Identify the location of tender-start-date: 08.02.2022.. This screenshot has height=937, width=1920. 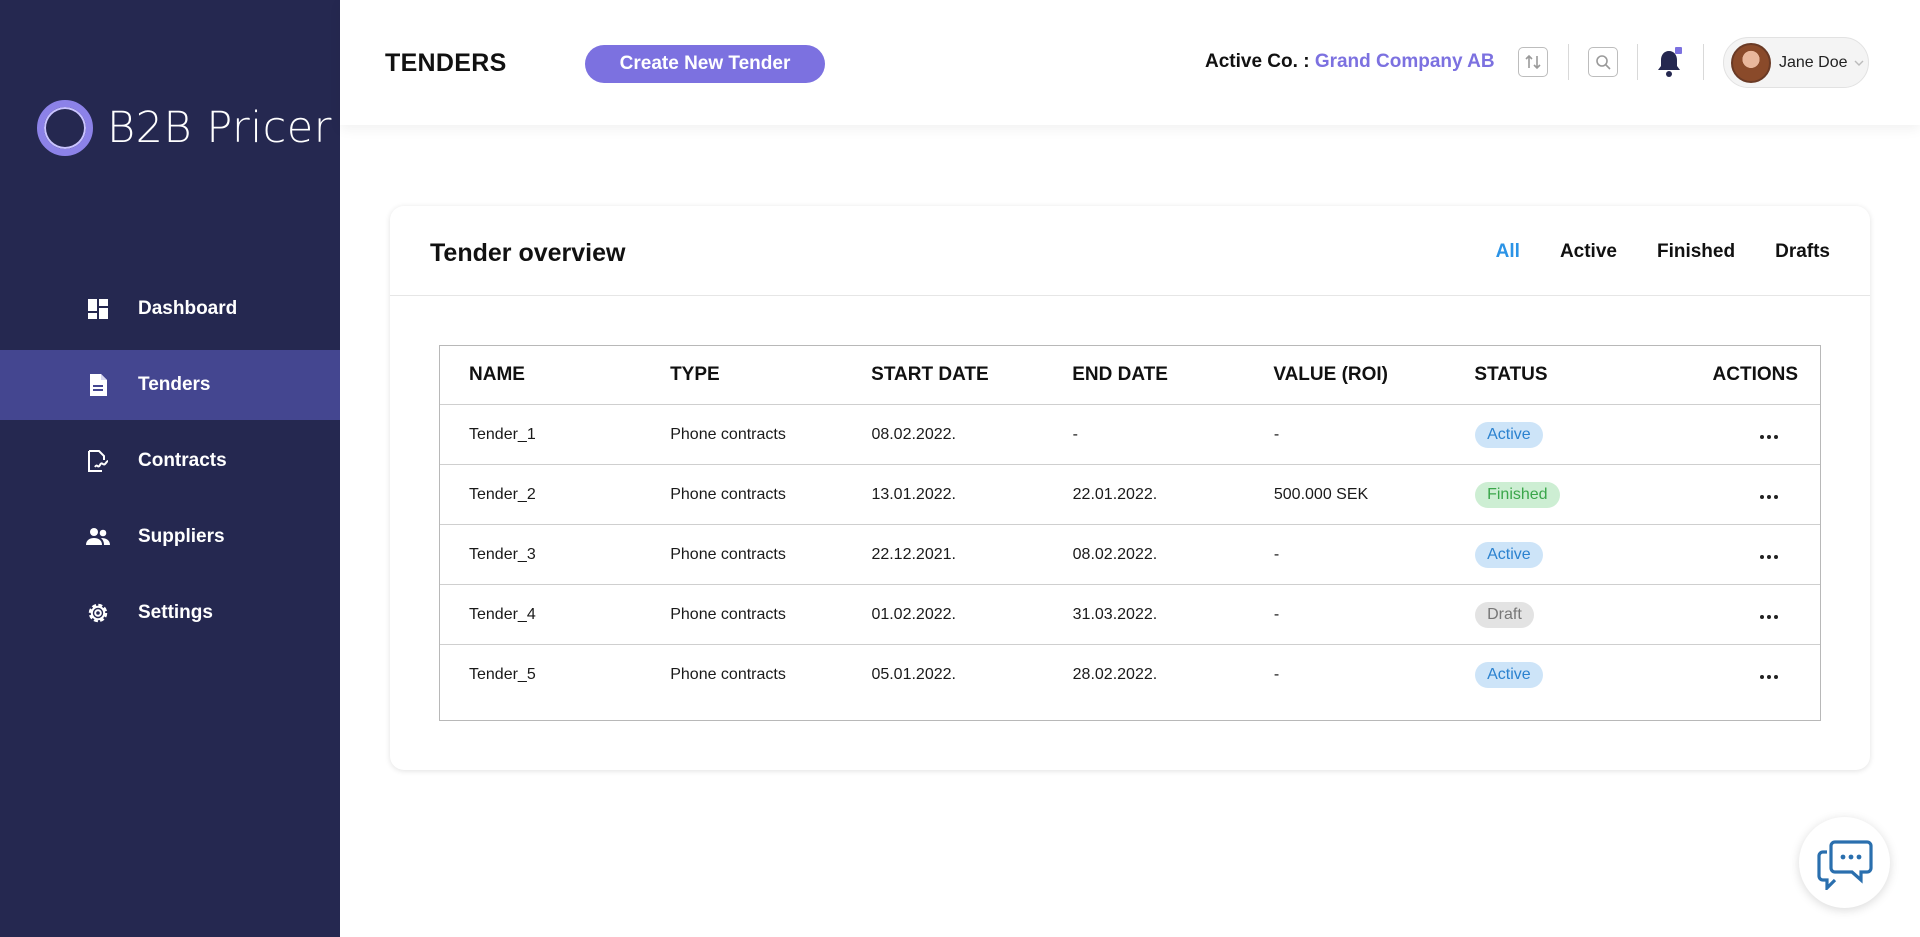
(913, 434).